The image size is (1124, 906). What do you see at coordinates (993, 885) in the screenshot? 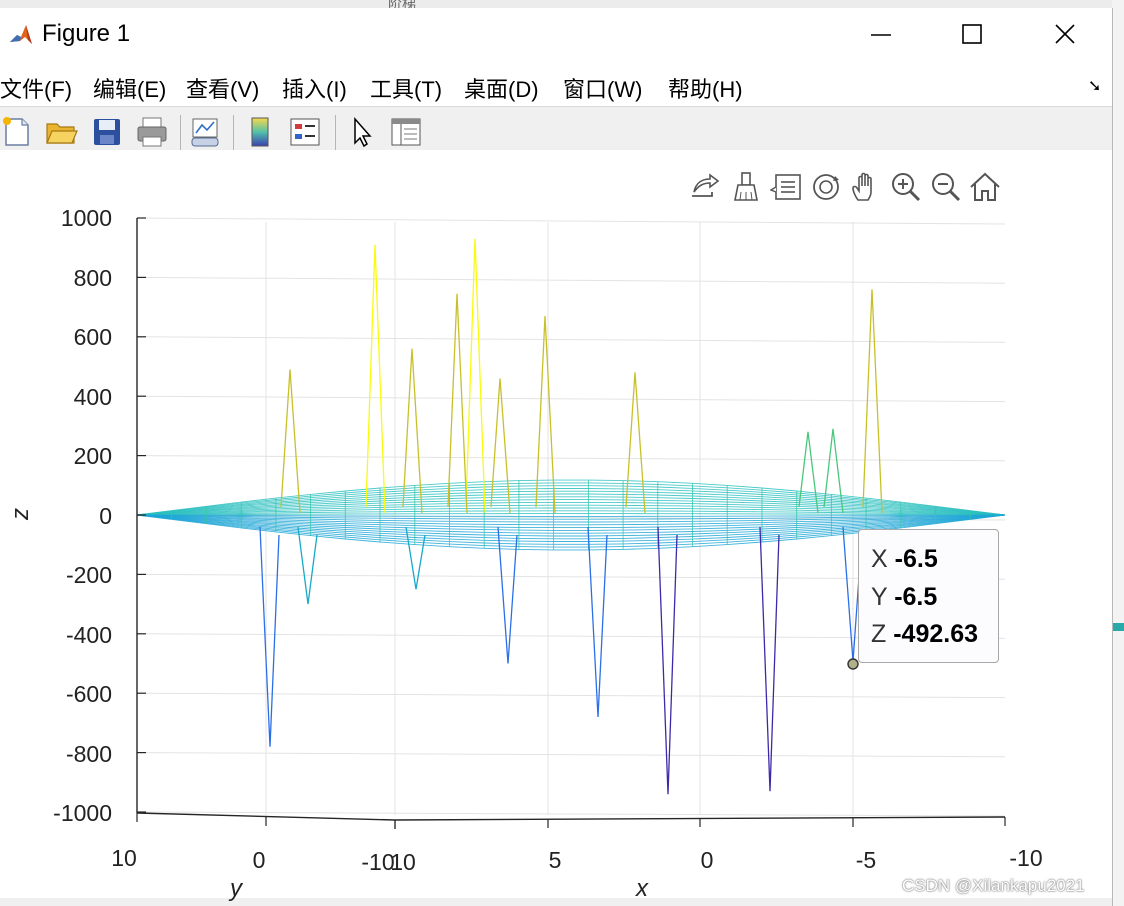
I see `watermark: CSDN @Xilankapu2021` at bounding box center [993, 885].